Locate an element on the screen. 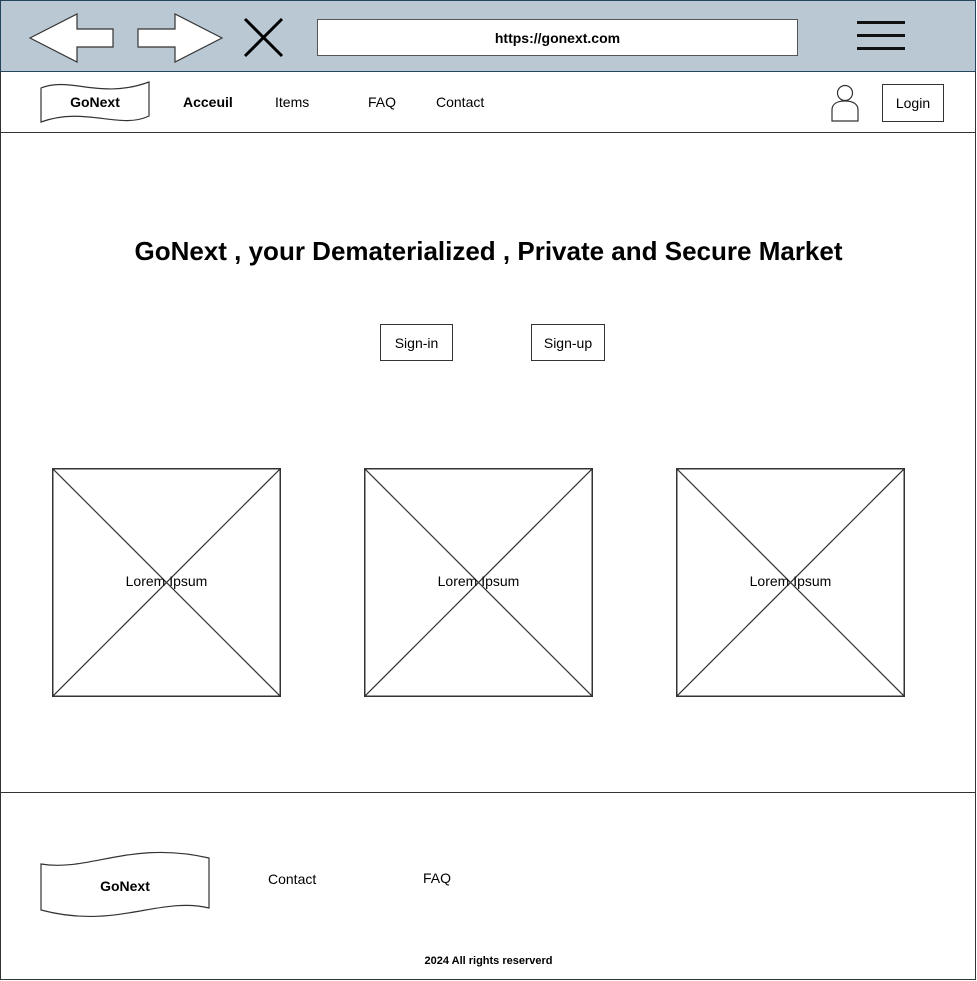 This screenshot has width=977, height=981. footer-logo-text: GoNext is located at coordinates (125, 886).